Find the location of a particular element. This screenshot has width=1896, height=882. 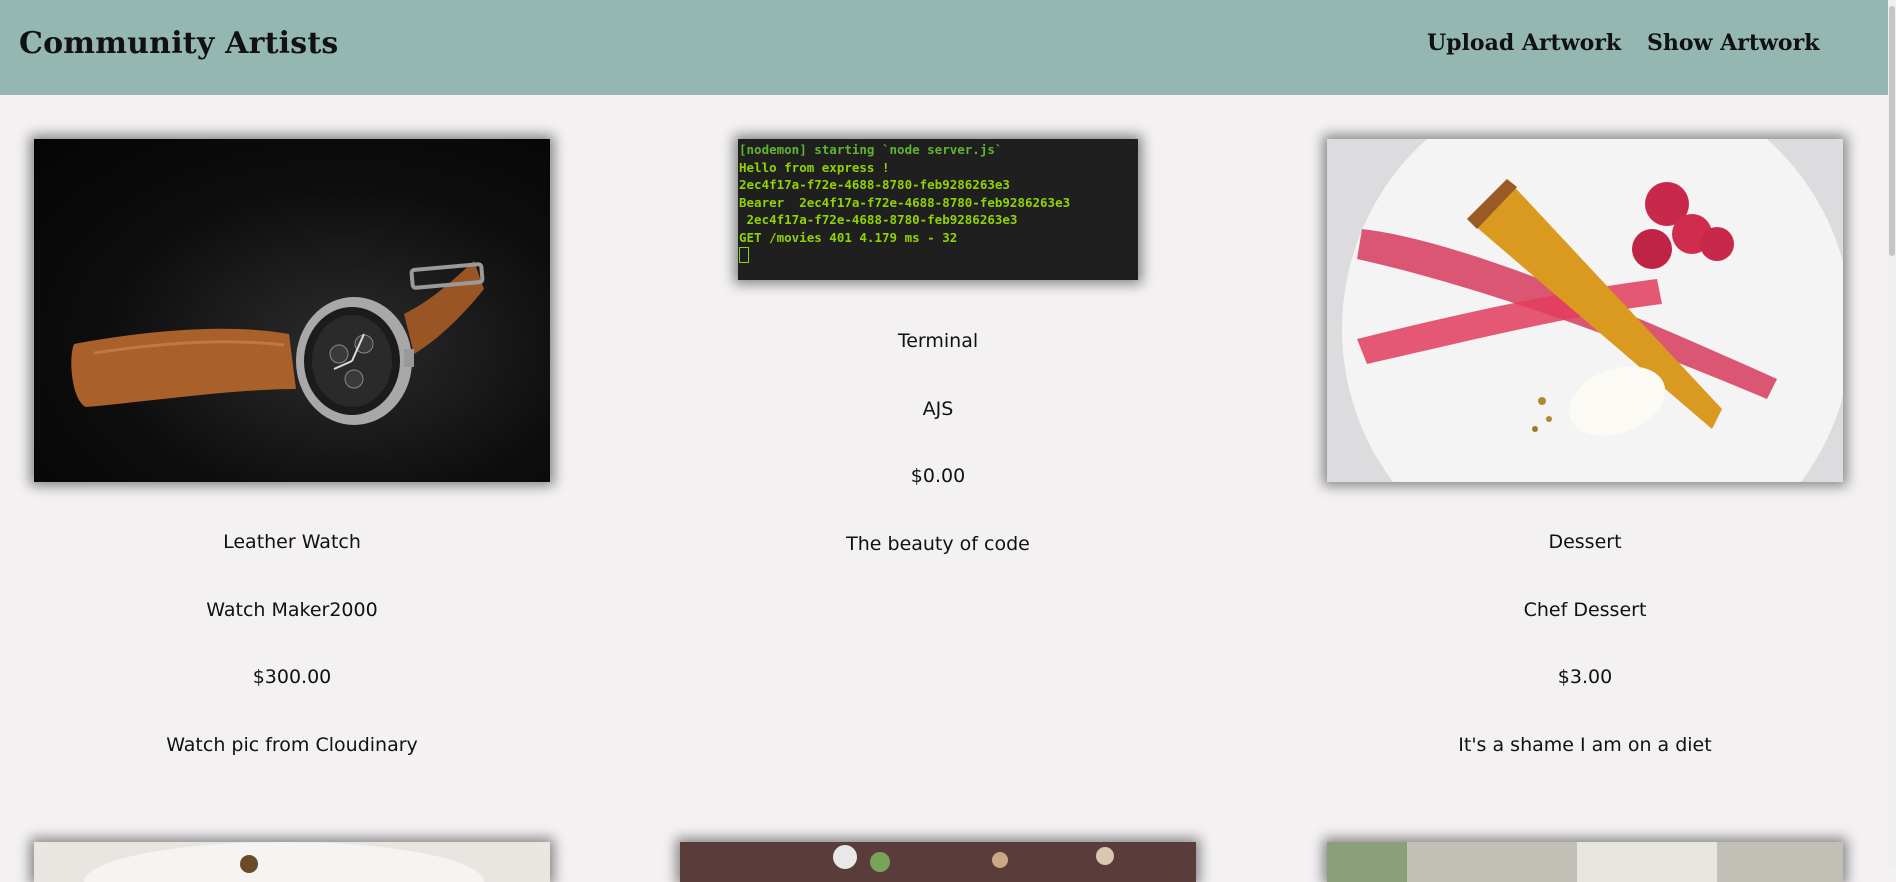

artwork-title: Terminal is located at coordinates (938, 341).